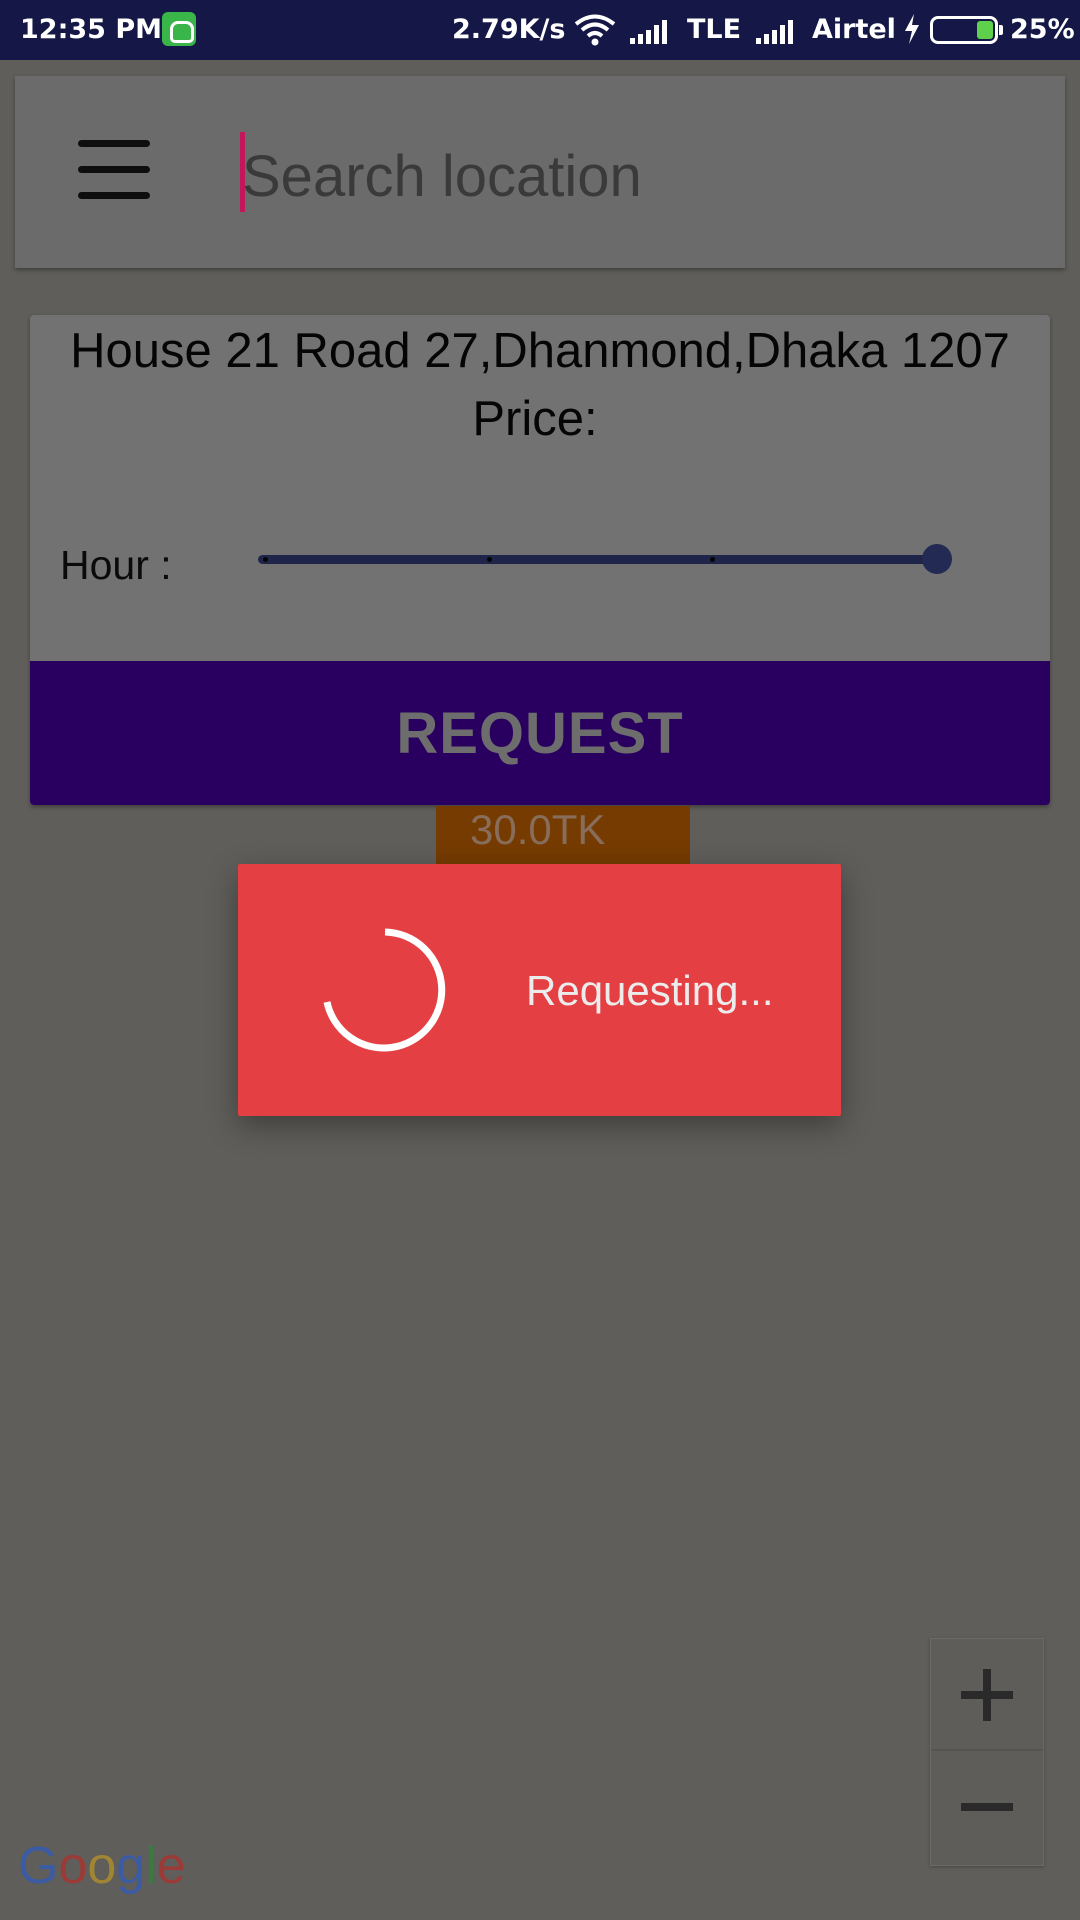 Image resolution: width=1080 pixels, height=1920 pixels. Describe the element at coordinates (987, 1809) in the screenshot. I see `zoom-out-button` at that location.